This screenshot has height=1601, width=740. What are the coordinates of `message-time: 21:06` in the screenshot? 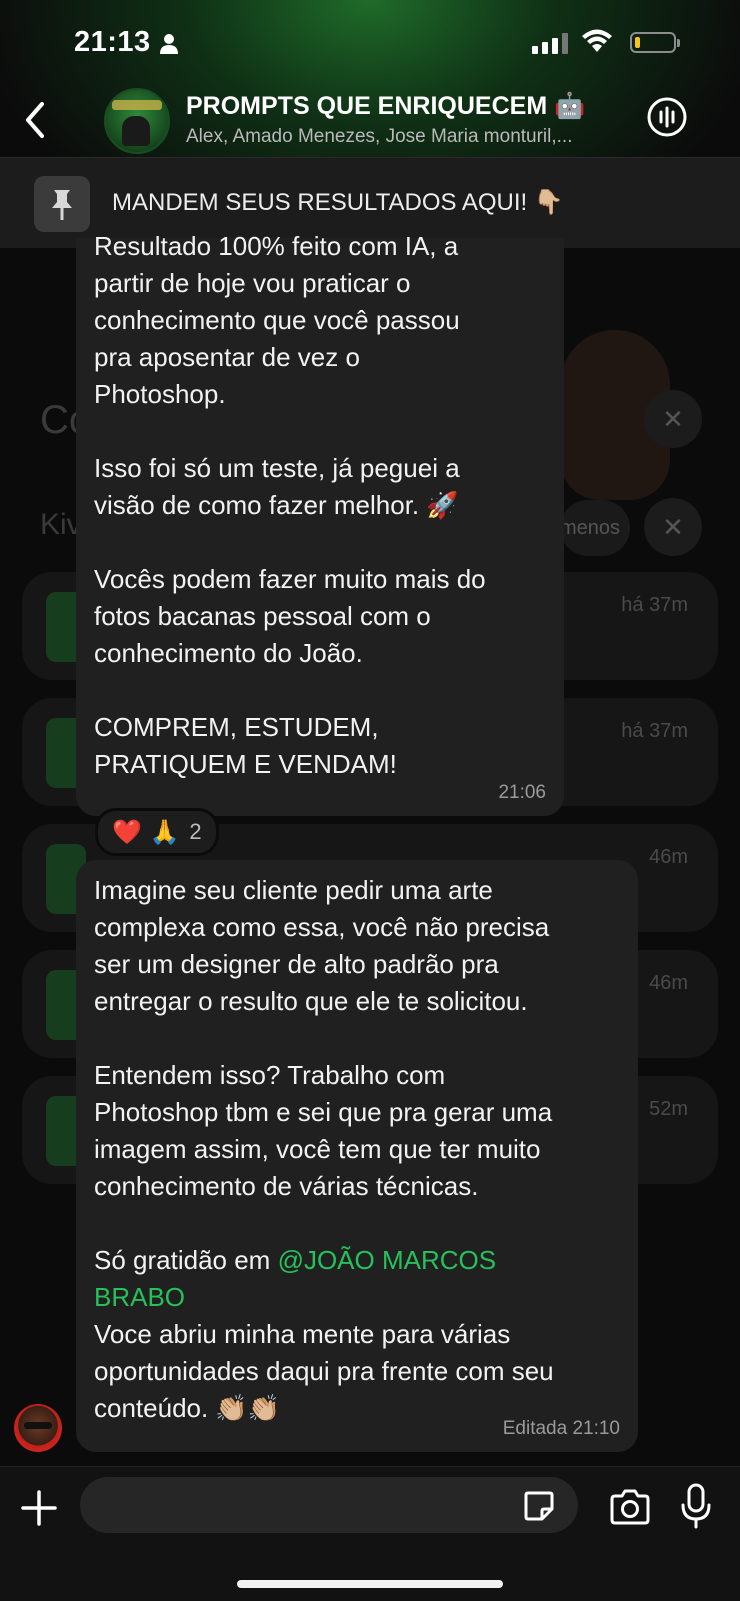 It's located at (522, 792).